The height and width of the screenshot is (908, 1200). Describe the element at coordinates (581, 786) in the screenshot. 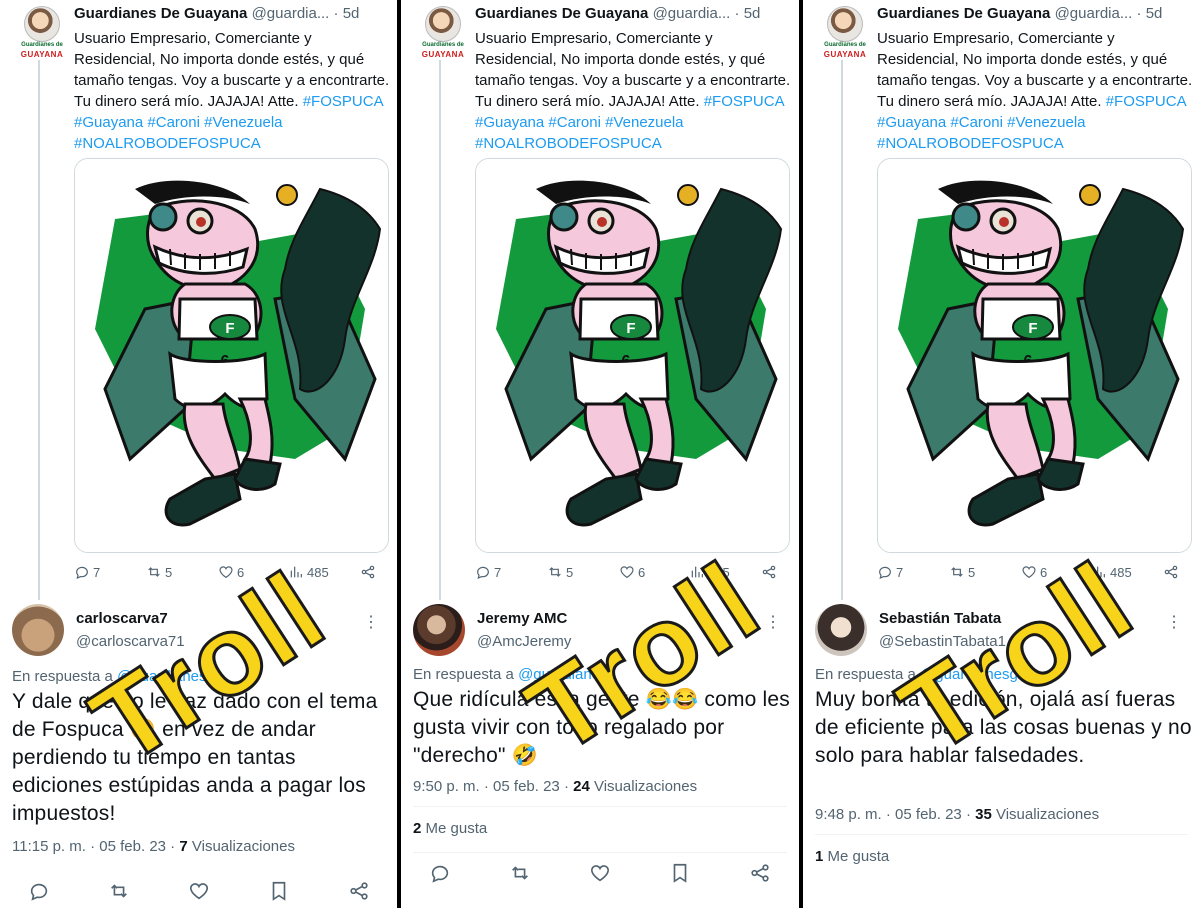

I see `reply-views-count: 24` at that location.